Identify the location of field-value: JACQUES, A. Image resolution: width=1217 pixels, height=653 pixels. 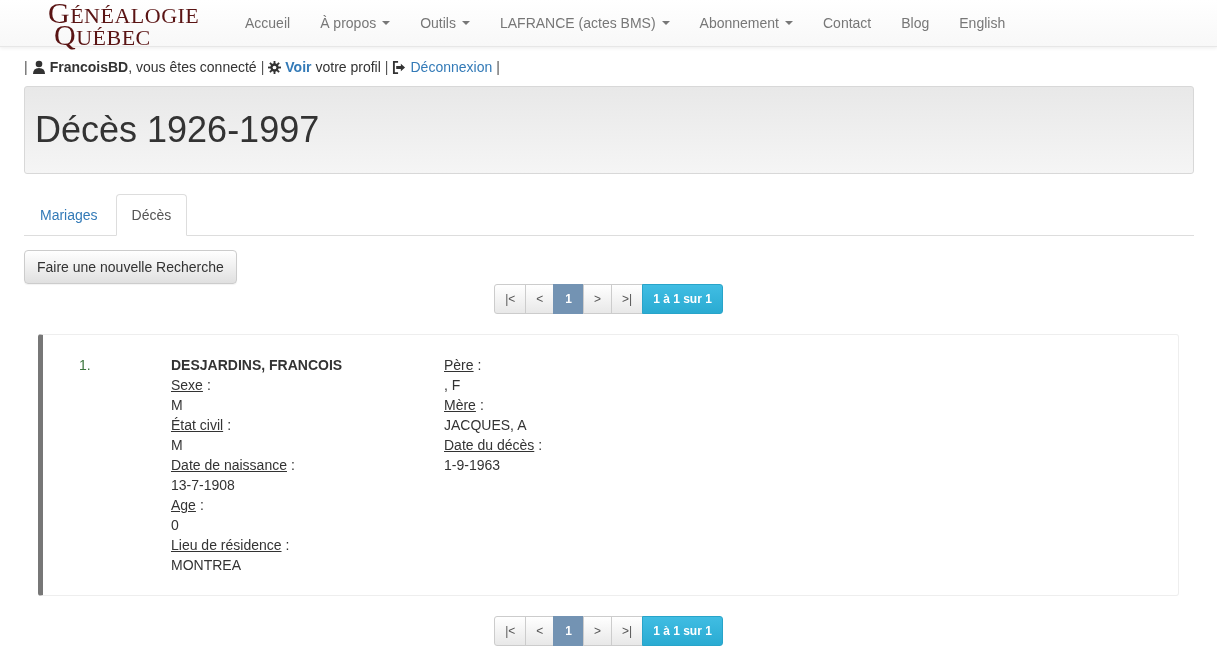
(485, 425).